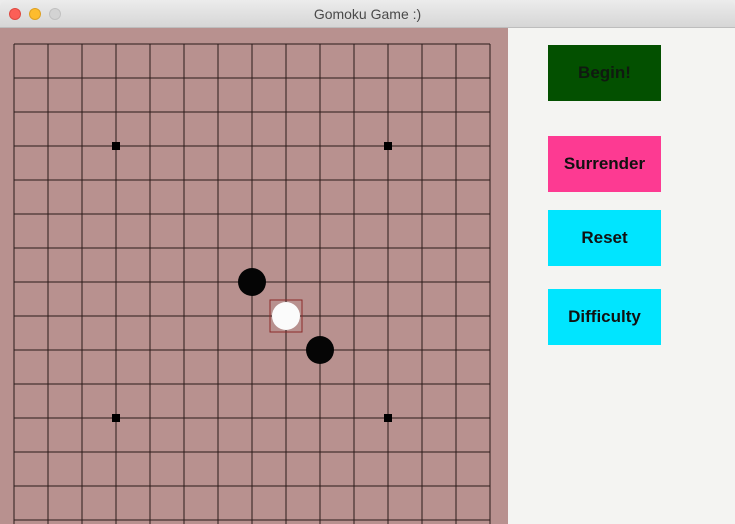 Image resolution: width=735 pixels, height=524 pixels. What do you see at coordinates (604, 164) in the screenshot?
I see `surrender-button: Surrender` at bounding box center [604, 164].